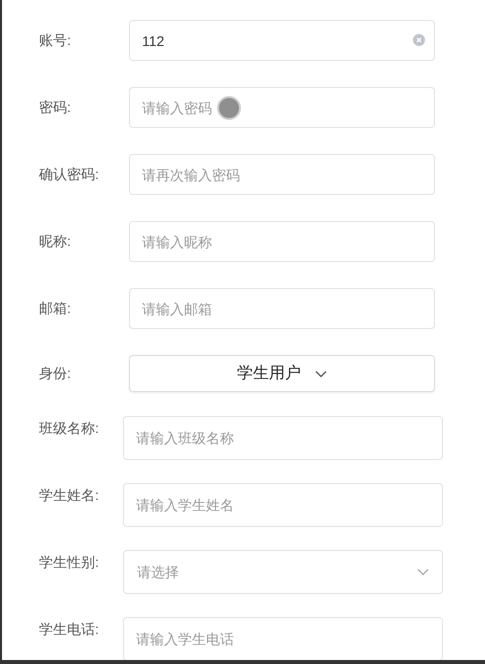 The width and height of the screenshot is (485, 664). What do you see at coordinates (419, 40) in the screenshot?
I see `clear-icon` at bounding box center [419, 40].